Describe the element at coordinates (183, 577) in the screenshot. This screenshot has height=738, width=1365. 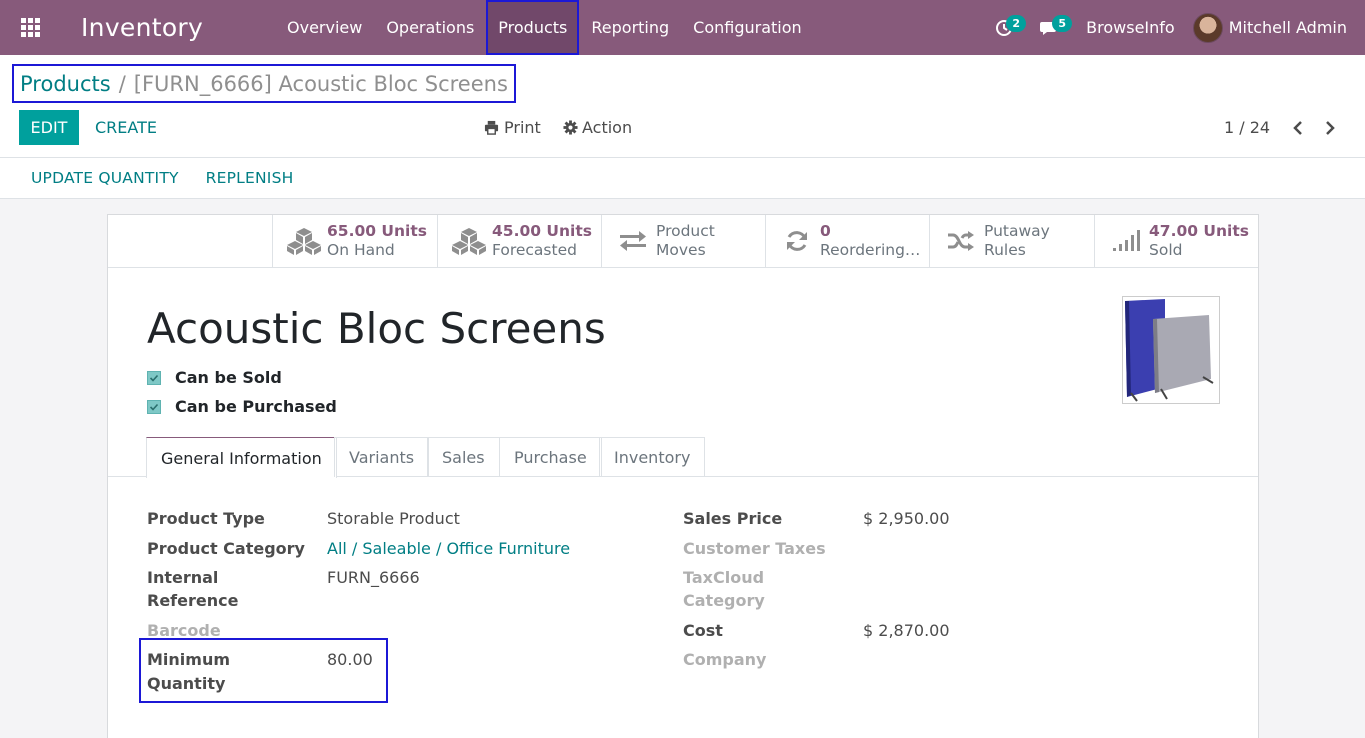
I see `internal-reference-label-line1: Internal` at that location.